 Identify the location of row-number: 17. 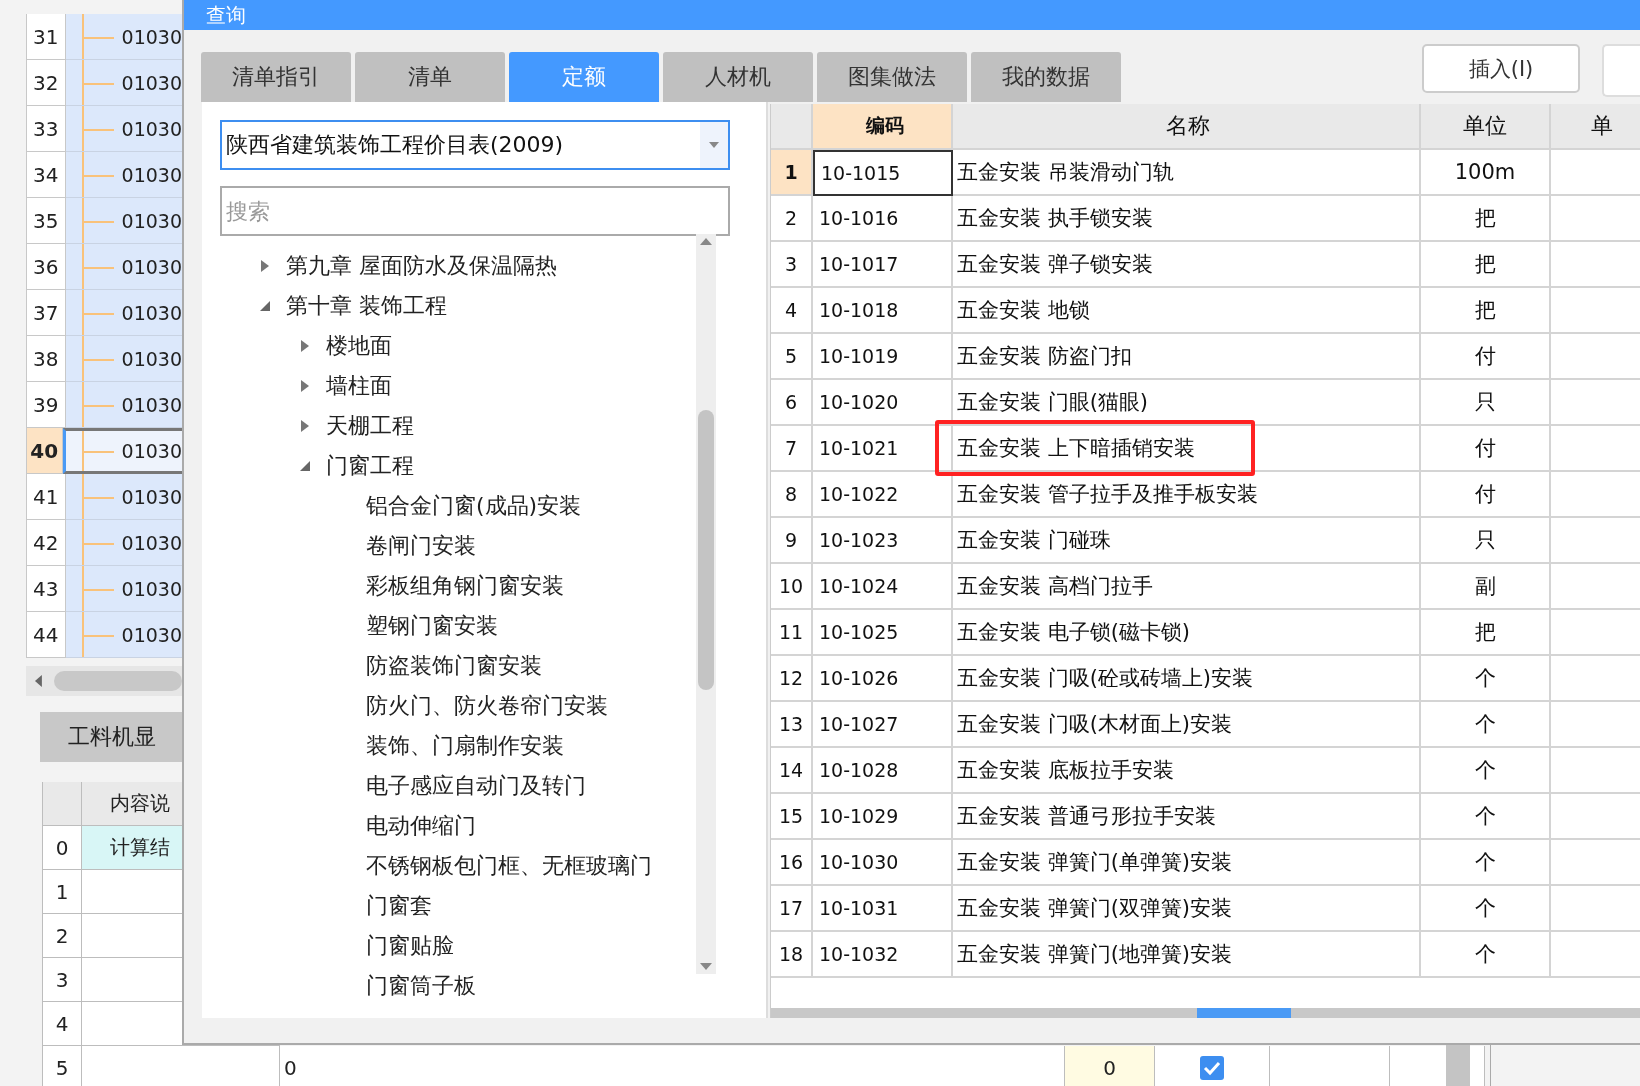
(792, 909).